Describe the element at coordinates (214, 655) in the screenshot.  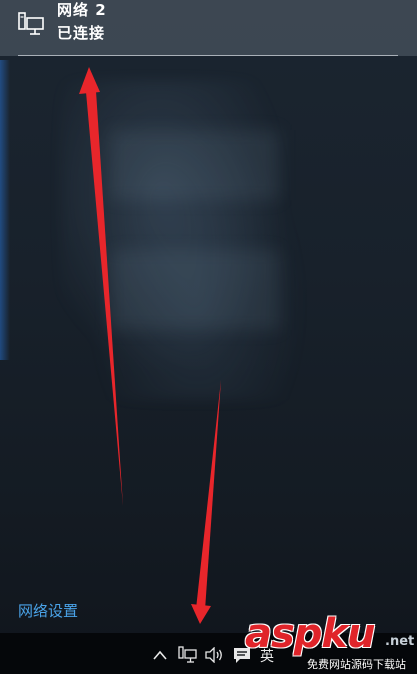
I see `volume-icon` at that location.